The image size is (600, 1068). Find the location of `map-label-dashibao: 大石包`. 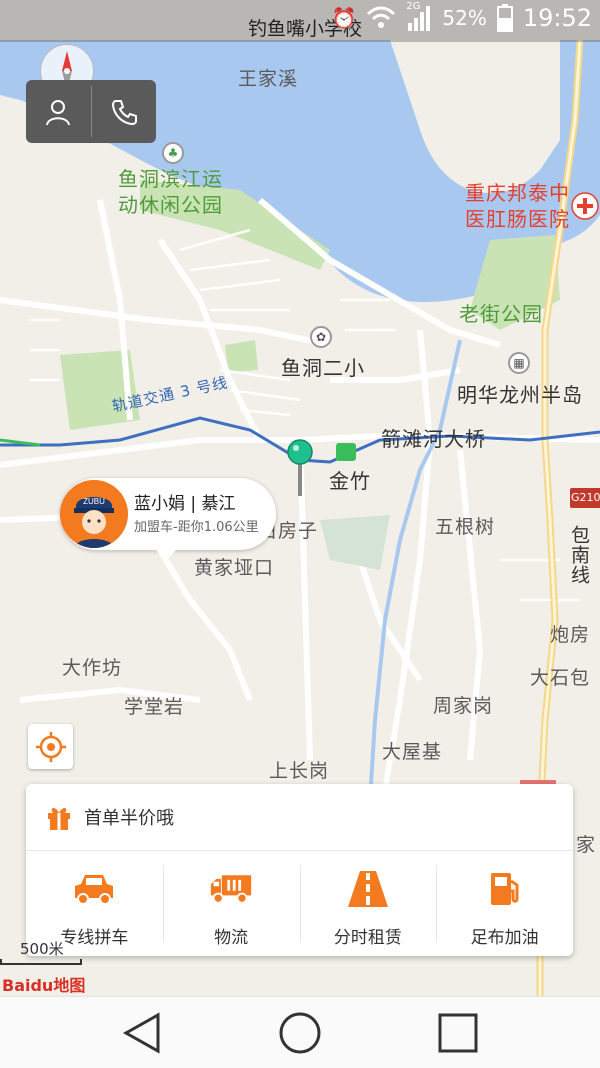

map-label-dashibao: 大石包 is located at coordinates (560, 678).